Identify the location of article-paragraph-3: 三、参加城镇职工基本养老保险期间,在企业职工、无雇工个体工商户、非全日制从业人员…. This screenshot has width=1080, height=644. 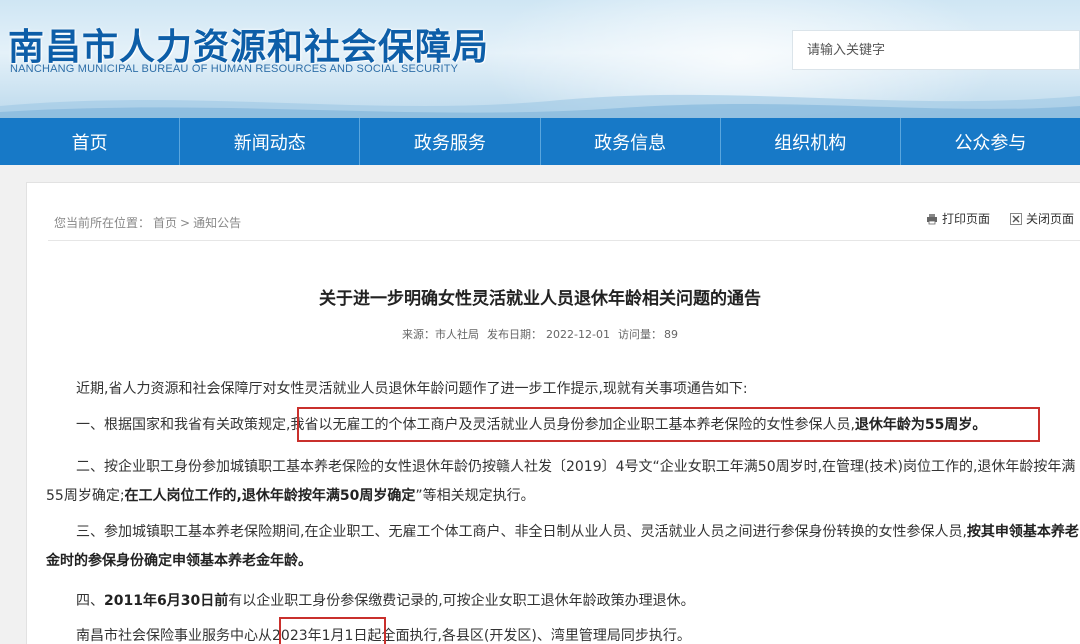
(563, 547).